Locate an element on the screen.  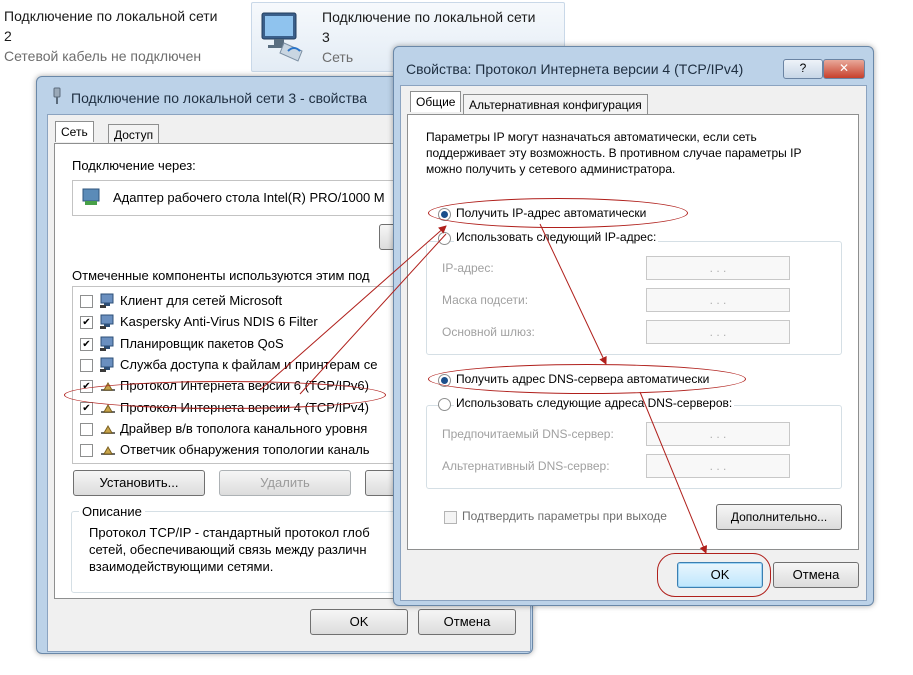
arrow-to-ip-manual is located at coordinates (373, 314).